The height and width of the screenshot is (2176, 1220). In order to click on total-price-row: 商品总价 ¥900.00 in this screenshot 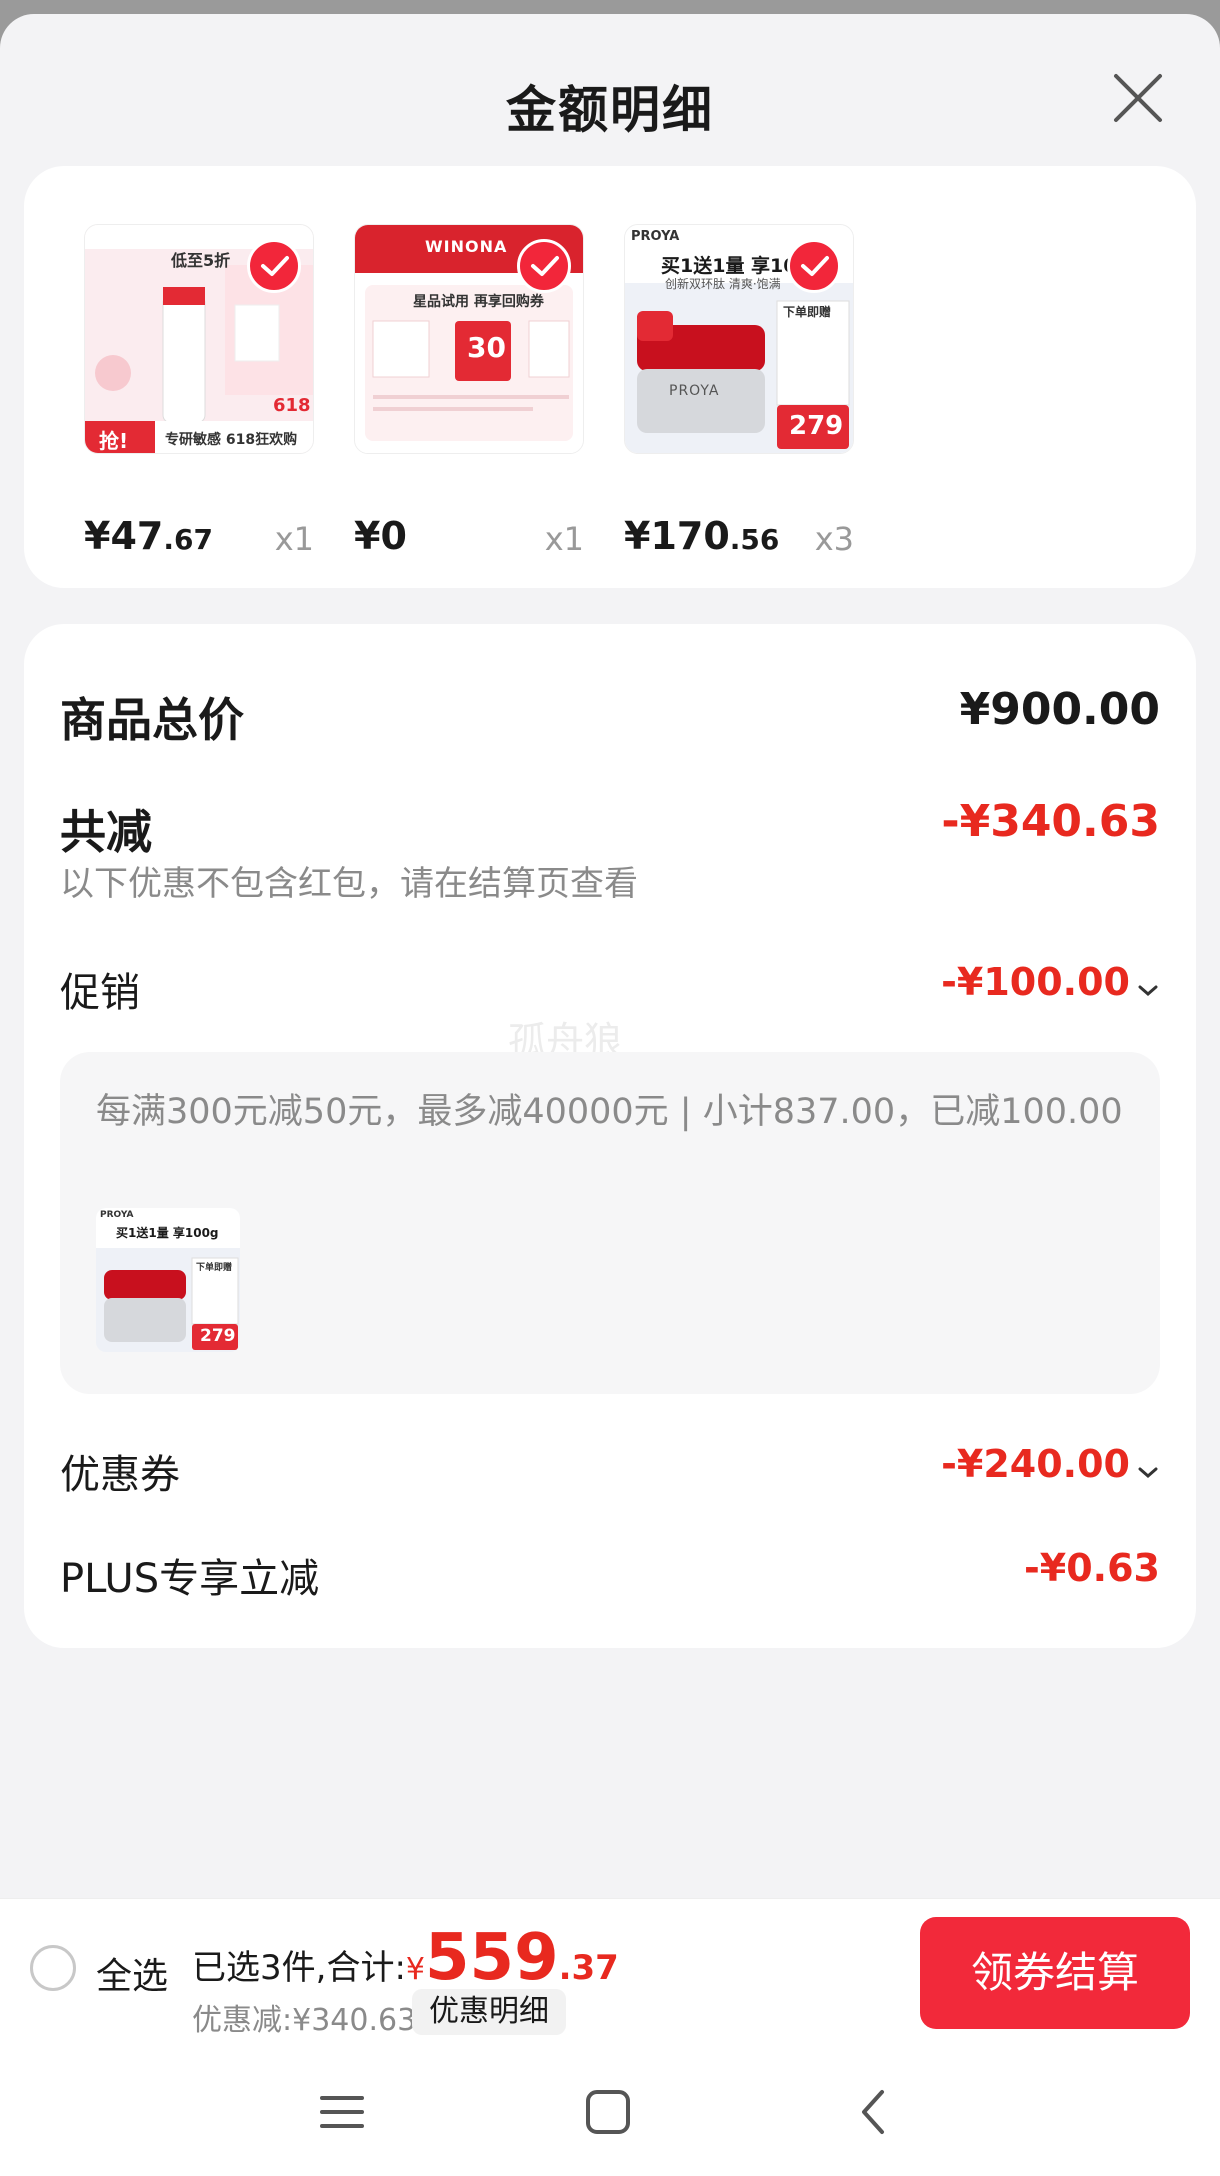, I will do `click(610, 715)`.